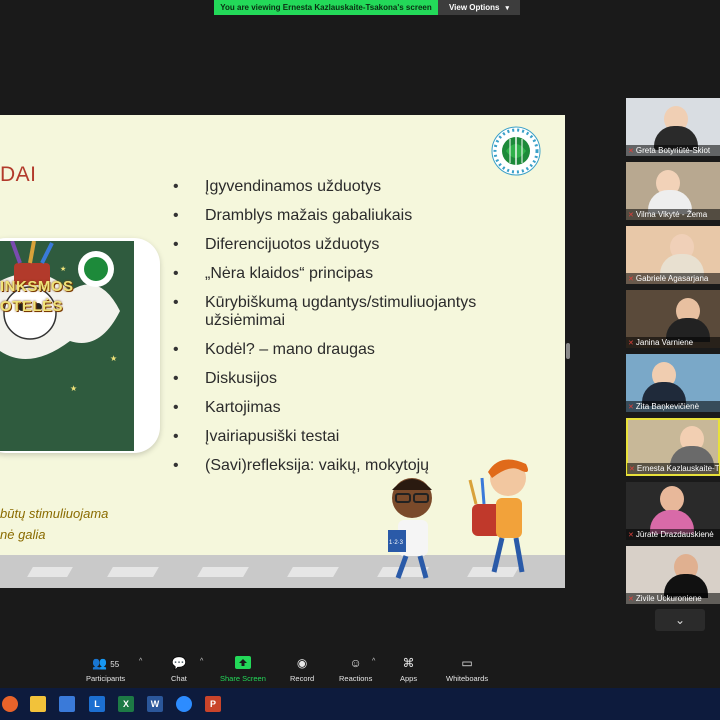 This screenshot has height=720, width=720. What do you see at coordinates (360, 704) in the screenshot?
I see `os-taskbar: L X W P` at bounding box center [360, 704].